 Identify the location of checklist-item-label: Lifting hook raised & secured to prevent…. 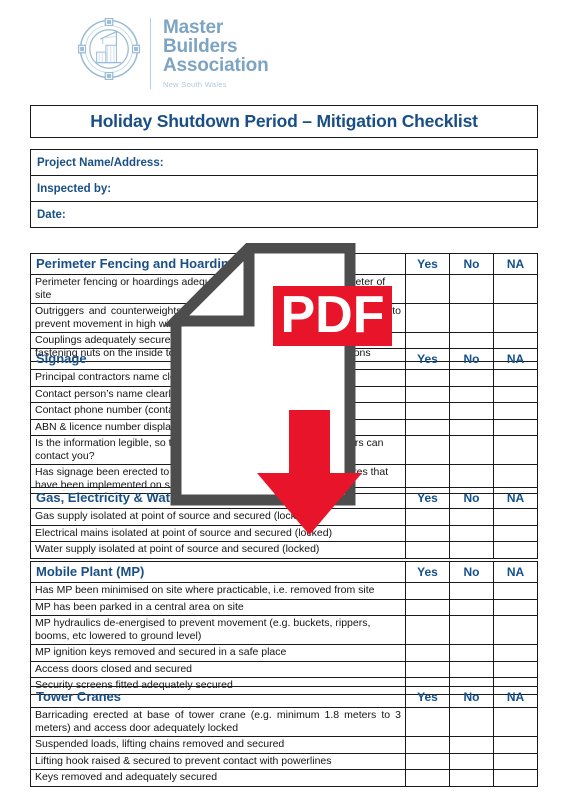
(218, 761).